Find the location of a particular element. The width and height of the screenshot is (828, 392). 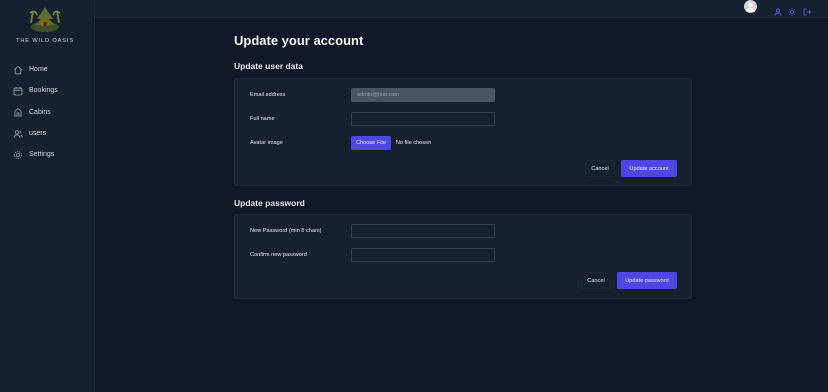

cancel-password-button: Cancel is located at coordinates (596, 280).